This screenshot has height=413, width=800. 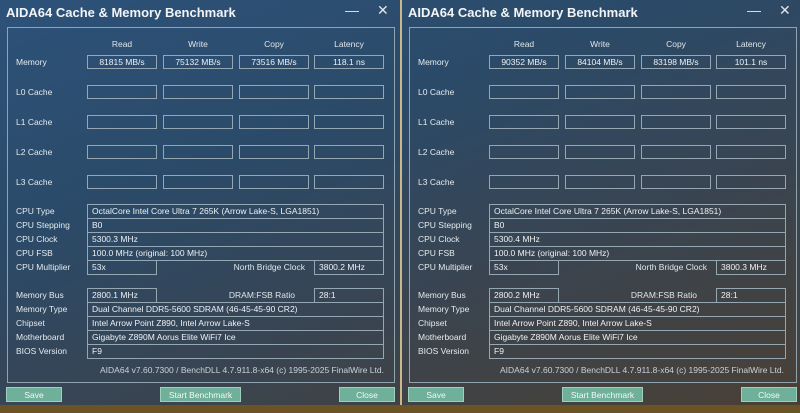 I want to click on memory-write-value: 75132 MB/s, so click(x=198, y=62).